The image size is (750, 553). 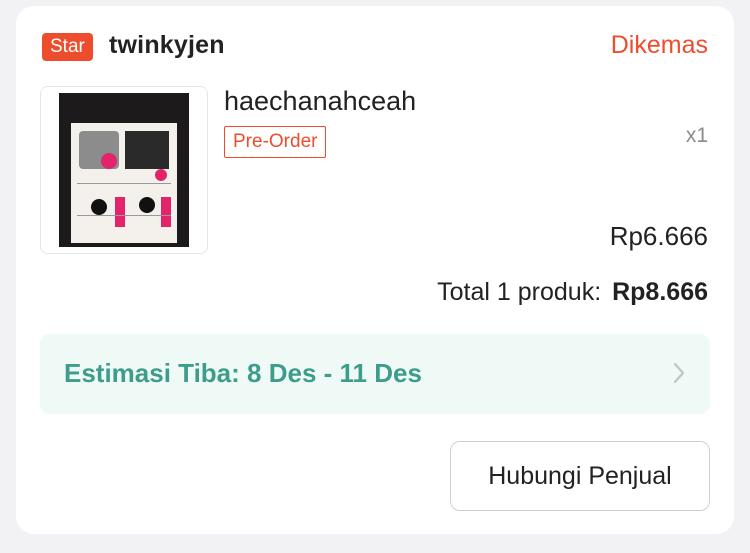 I want to click on product-name: haechanahceah, so click(x=320, y=101).